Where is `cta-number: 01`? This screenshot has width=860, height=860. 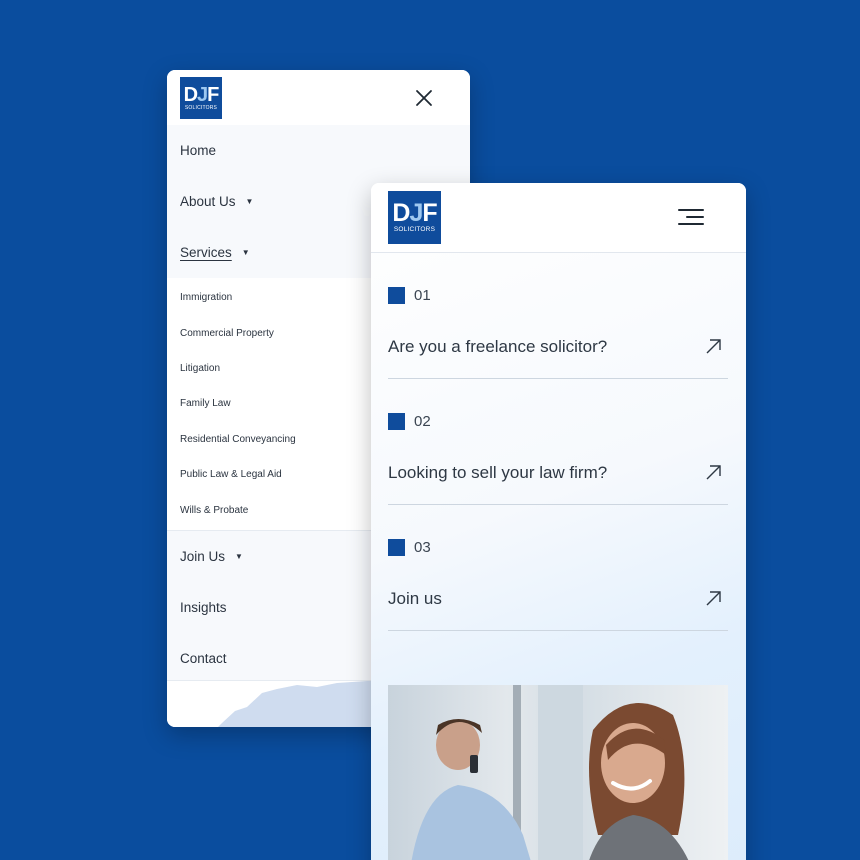 cta-number: 01 is located at coordinates (422, 295).